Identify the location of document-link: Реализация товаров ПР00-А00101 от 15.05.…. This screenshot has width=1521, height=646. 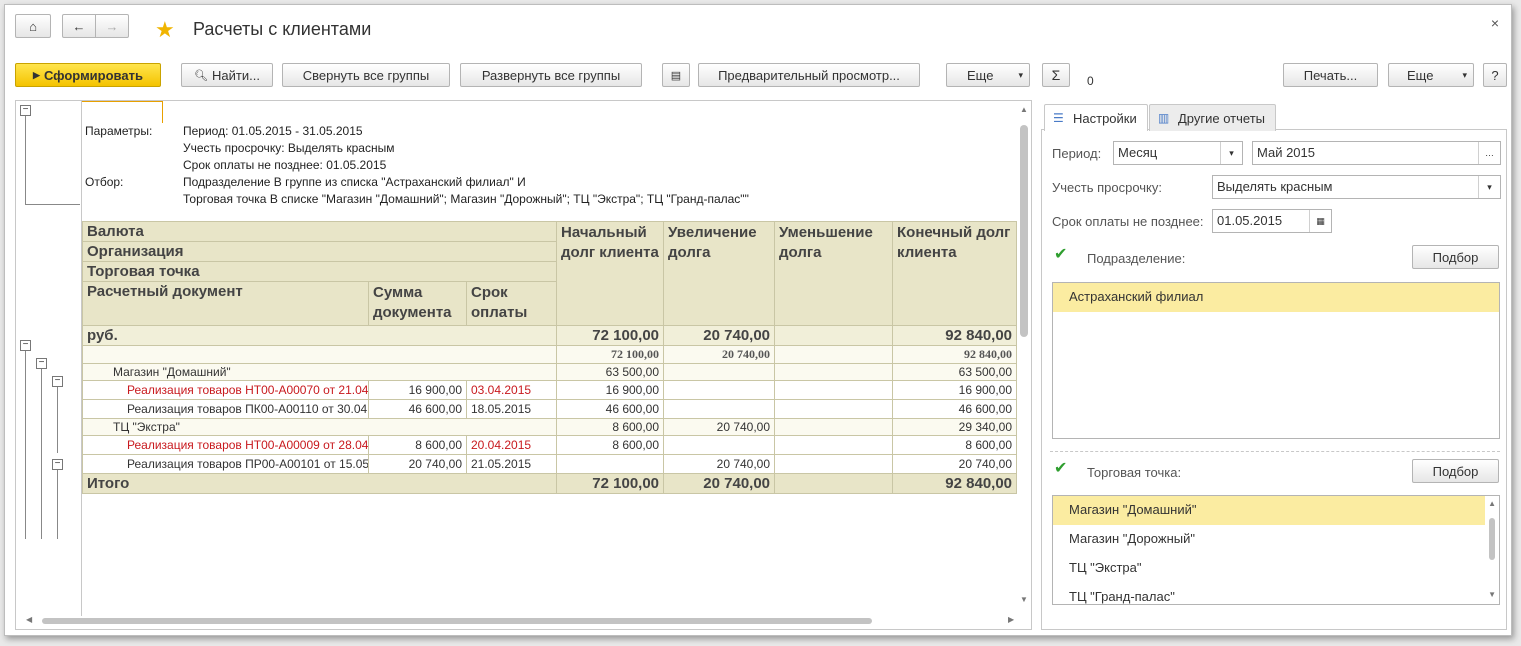
(225, 464).